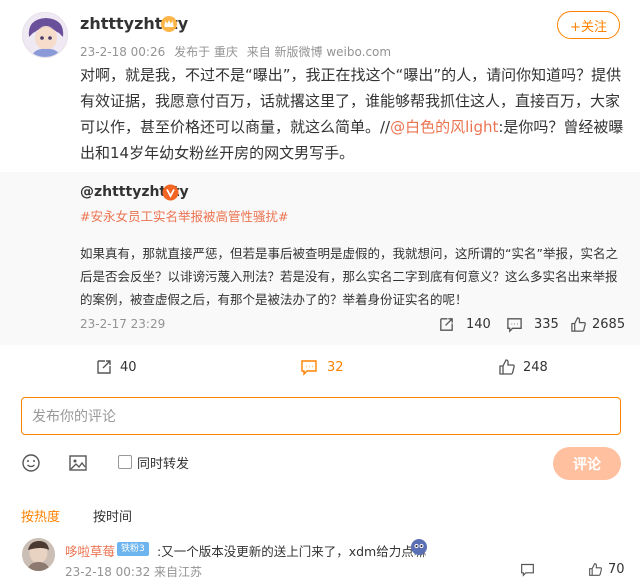 The width and height of the screenshot is (640, 586). Describe the element at coordinates (319, 52) in the screenshot. I see `post-source: 来自 新版微博 weibo.com` at that location.